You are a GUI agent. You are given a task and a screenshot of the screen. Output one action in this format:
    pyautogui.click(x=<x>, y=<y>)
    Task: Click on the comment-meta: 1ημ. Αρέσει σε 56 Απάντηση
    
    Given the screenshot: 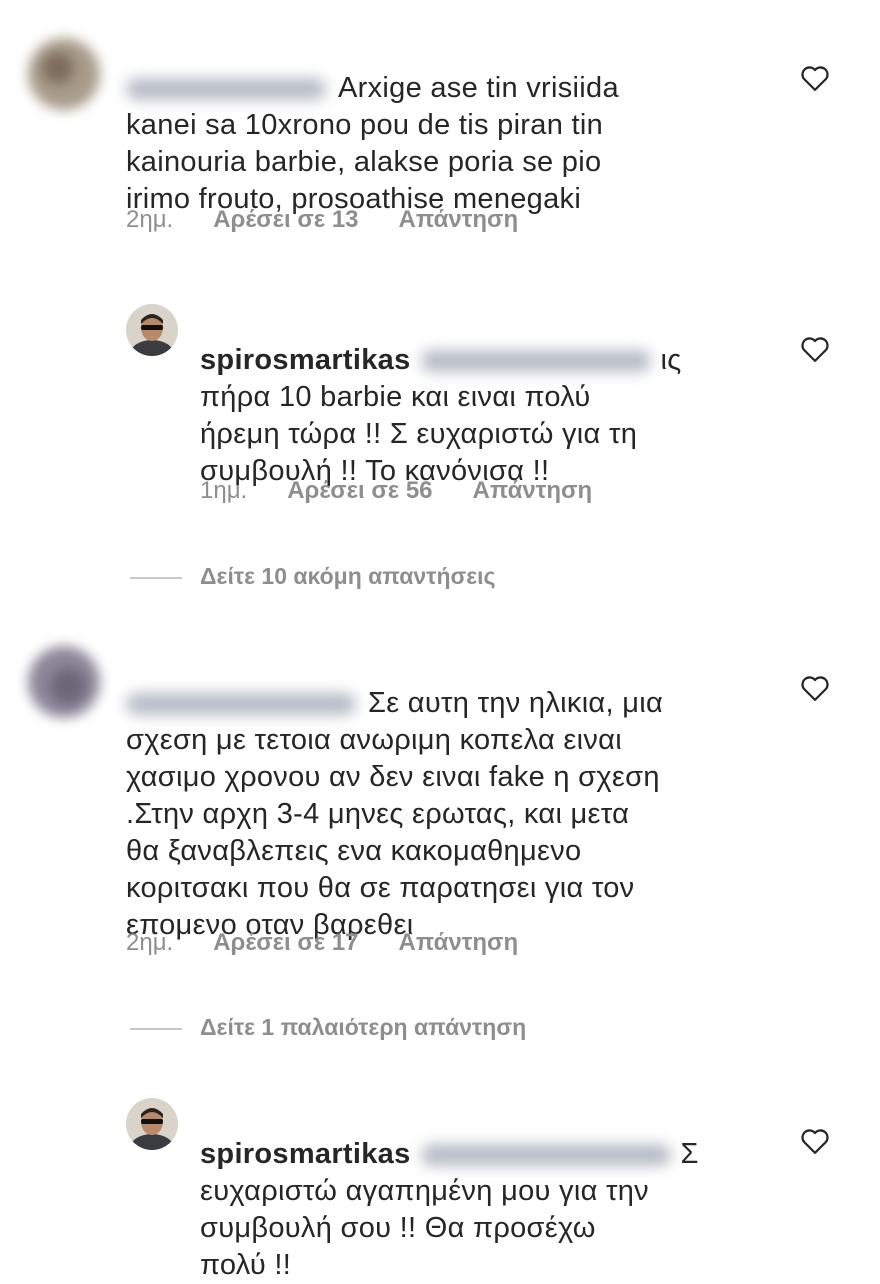 What is the action you would take?
    pyautogui.click(x=416, y=491)
    